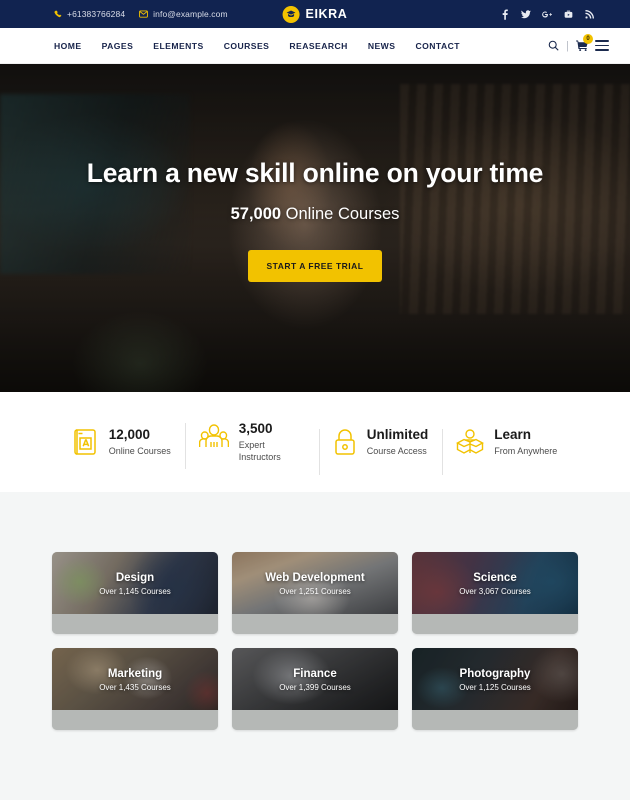 The image size is (630, 800). Describe the element at coordinates (315, 674) in the screenshot. I see `category-title: Finance` at that location.